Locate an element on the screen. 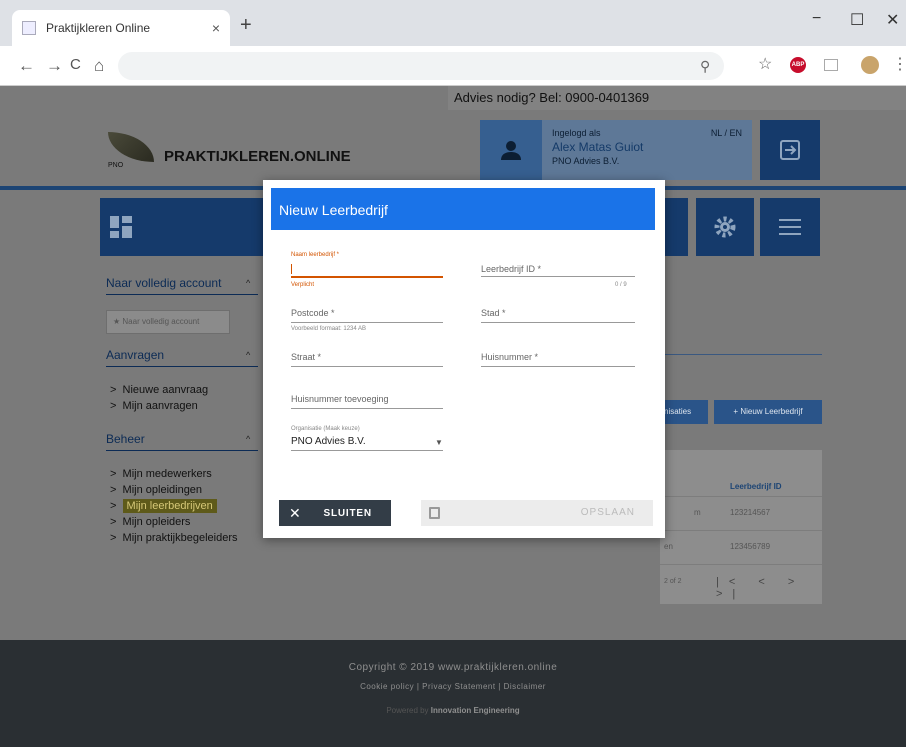  page-info: 2 of 2 is located at coordinates (673, 581).